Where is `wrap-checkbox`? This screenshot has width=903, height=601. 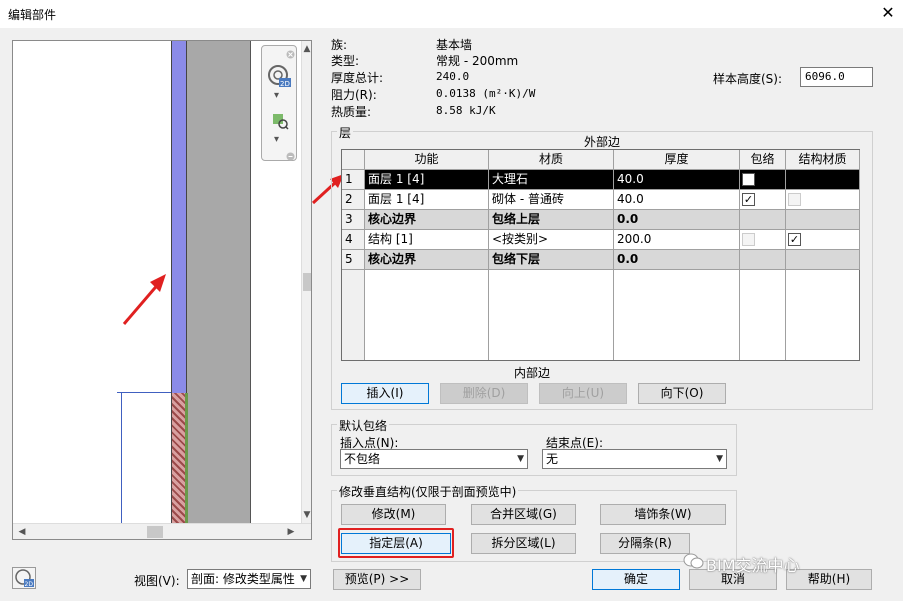
wrap-checkbox is located at coordinates (748, 239).